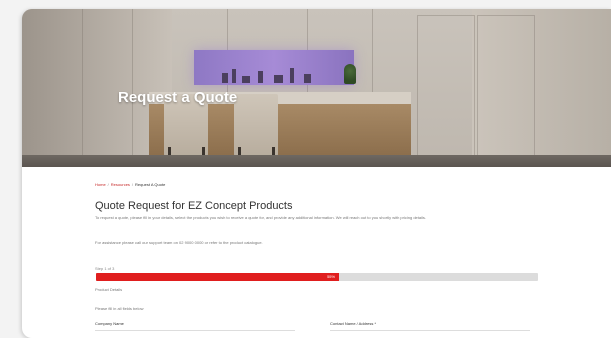 Image resolution: width=611 pixels, height=338 pixels. I want to click on form-section-label: Please fill in all fields below, so click(119, 308).